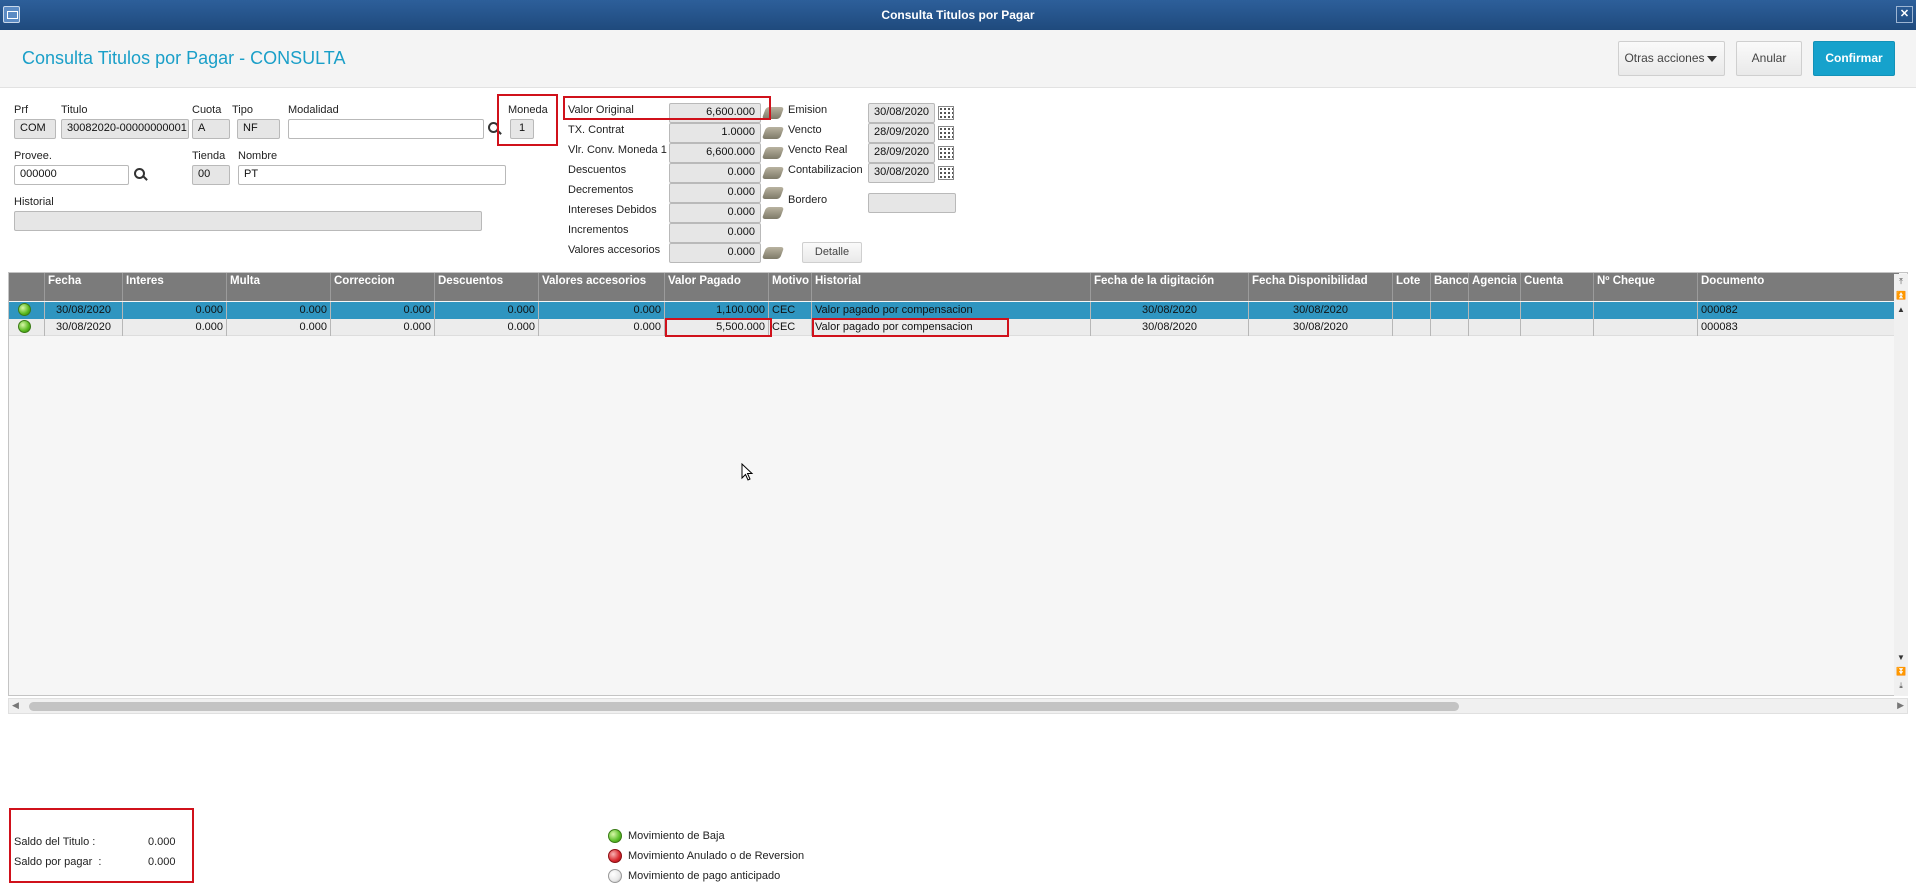 Image resolution: width=1916 pixels, height=886 pixels. Describe the element at coordinates (211, 175) in the screenshot. I see `tienda-field: 00` at that location.